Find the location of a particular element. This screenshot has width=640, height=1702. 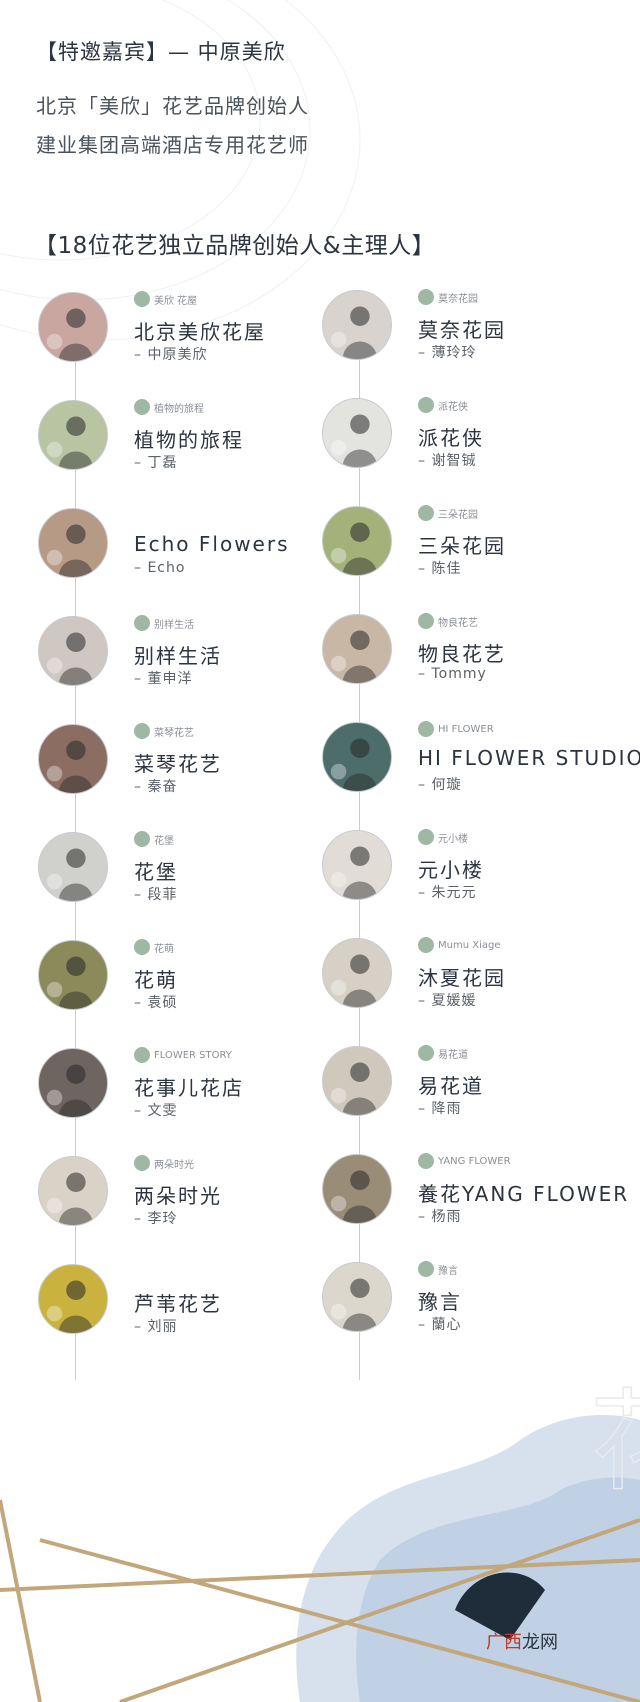

brand-item: YANG FLOWER 養花YANG FLOWER – 杨雨 is located at coordinates (474, 1198).